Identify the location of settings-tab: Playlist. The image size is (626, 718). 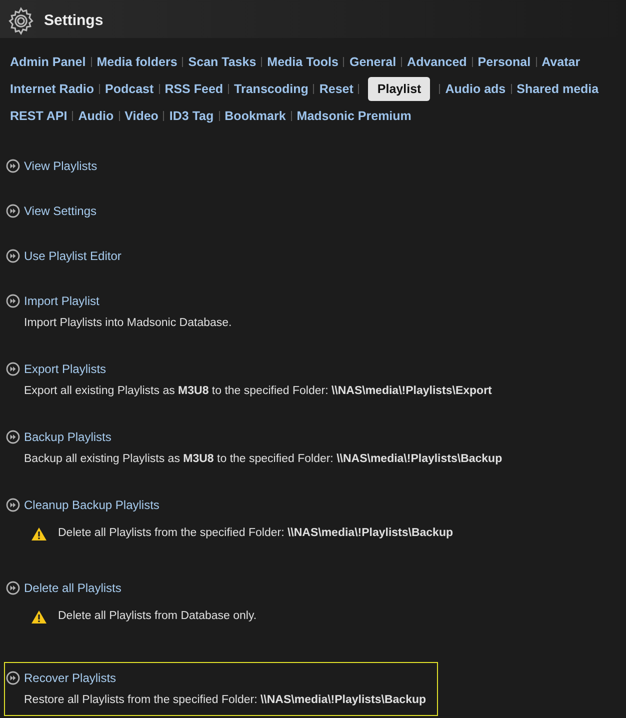
(399, 89).